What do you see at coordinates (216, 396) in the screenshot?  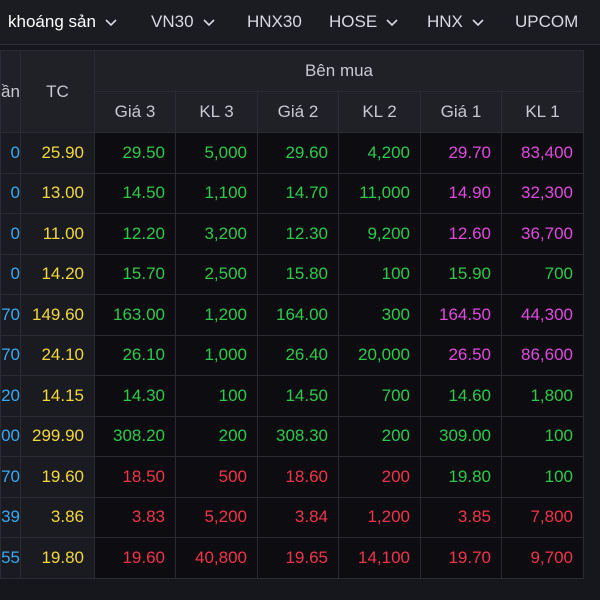 I see `bid-volume-3-cell: 100` at bounding box center [216, 396].